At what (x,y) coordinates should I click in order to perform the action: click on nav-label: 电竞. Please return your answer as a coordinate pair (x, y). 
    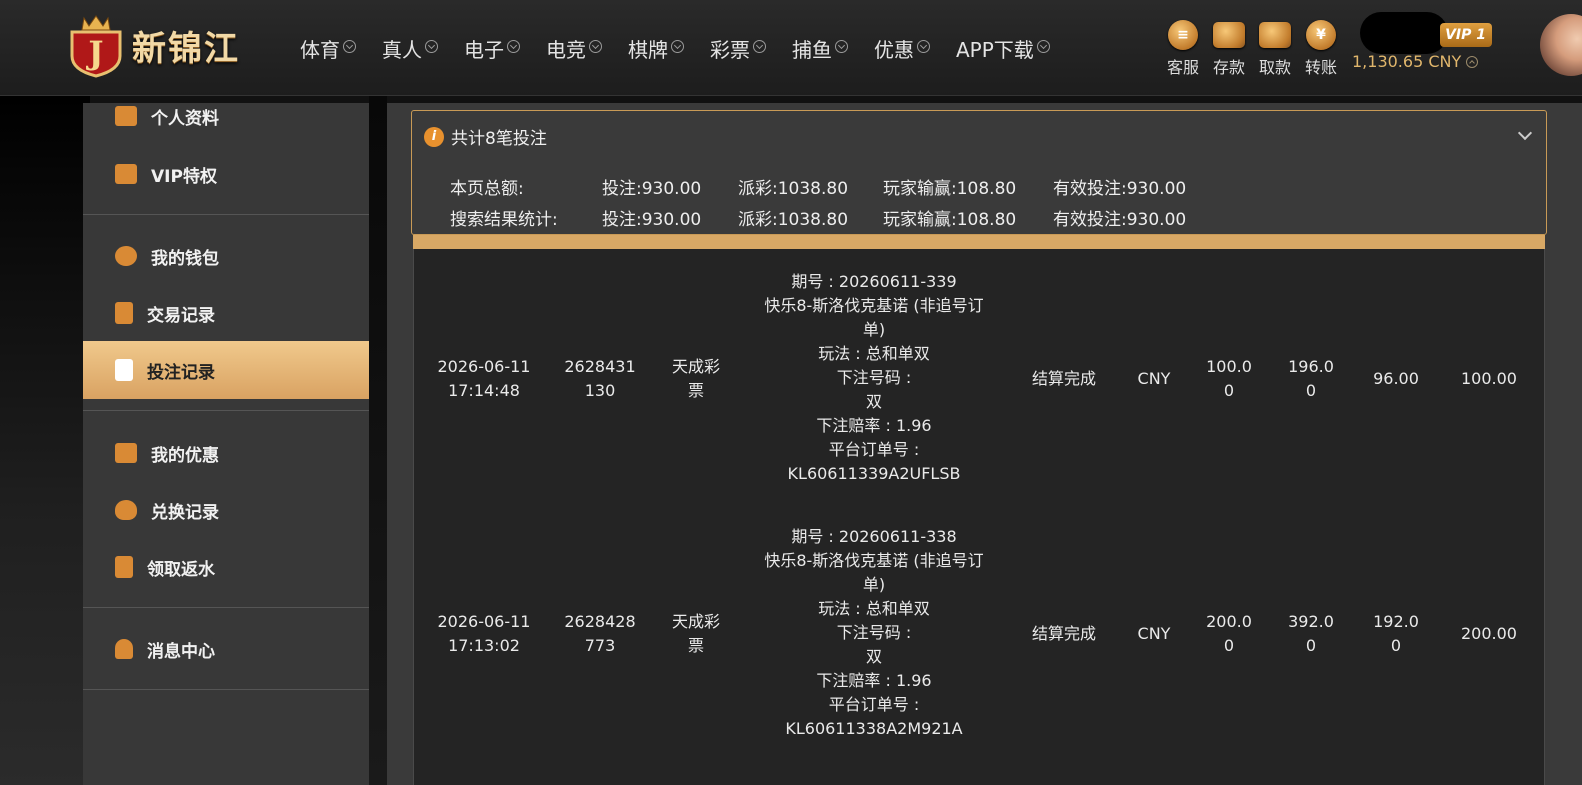
    Looking at the image, I should click on (566, 50).